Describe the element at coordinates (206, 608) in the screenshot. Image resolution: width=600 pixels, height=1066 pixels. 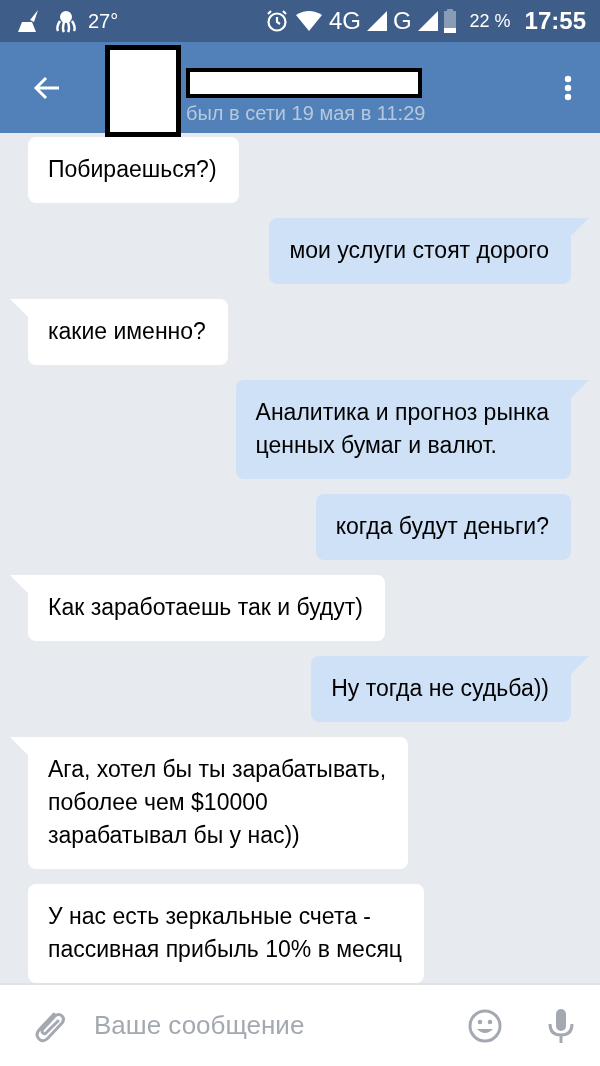
I see `message-bubble: Как заработаешь так и будут)` at that location.